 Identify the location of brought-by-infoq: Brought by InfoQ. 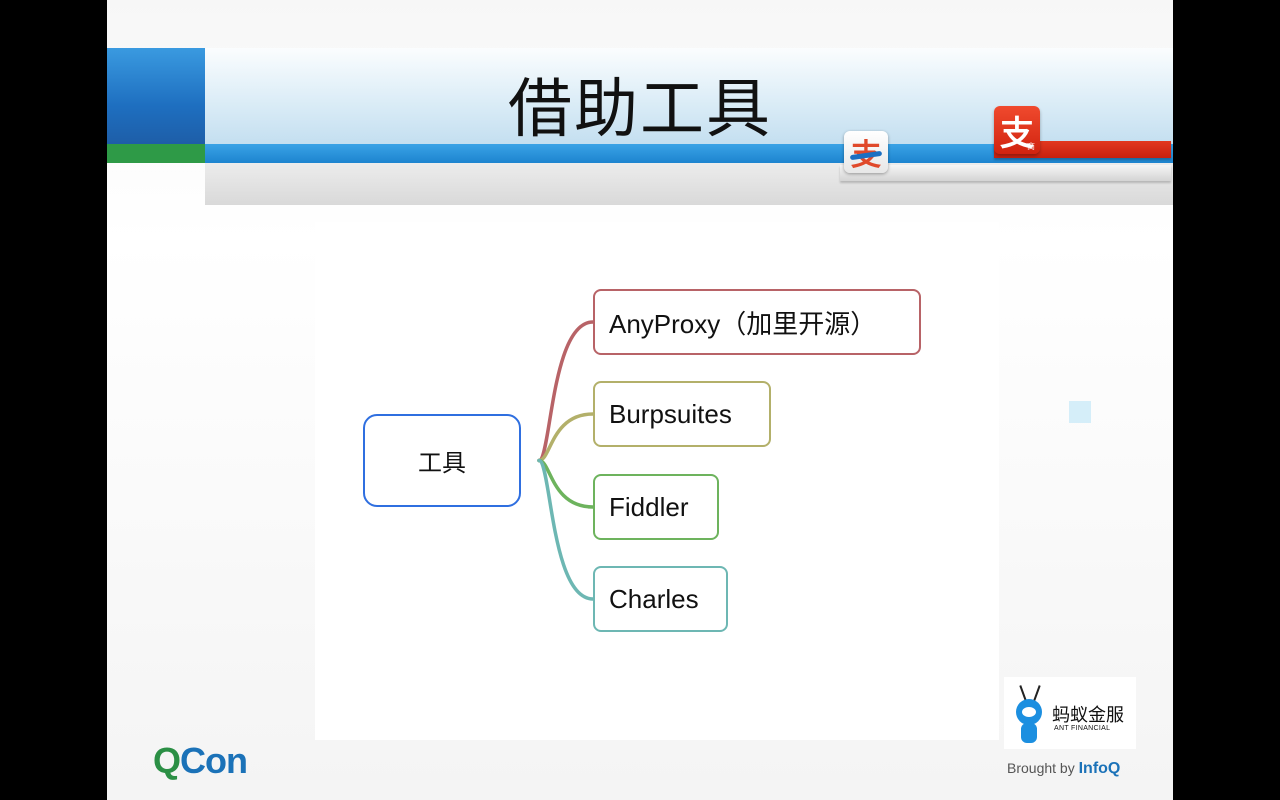
(1063, 769).